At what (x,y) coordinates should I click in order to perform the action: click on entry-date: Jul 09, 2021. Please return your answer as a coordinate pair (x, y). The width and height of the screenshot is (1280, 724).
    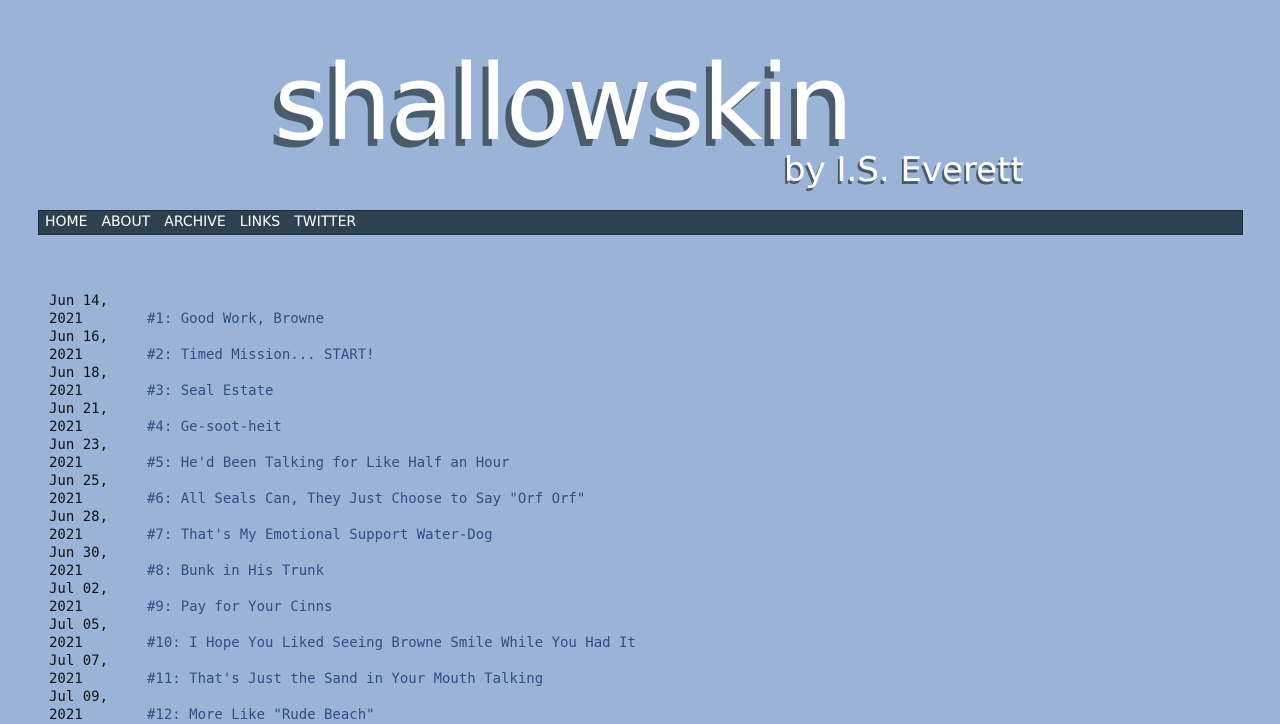
    Looking at the image, I should click on (79, 706).